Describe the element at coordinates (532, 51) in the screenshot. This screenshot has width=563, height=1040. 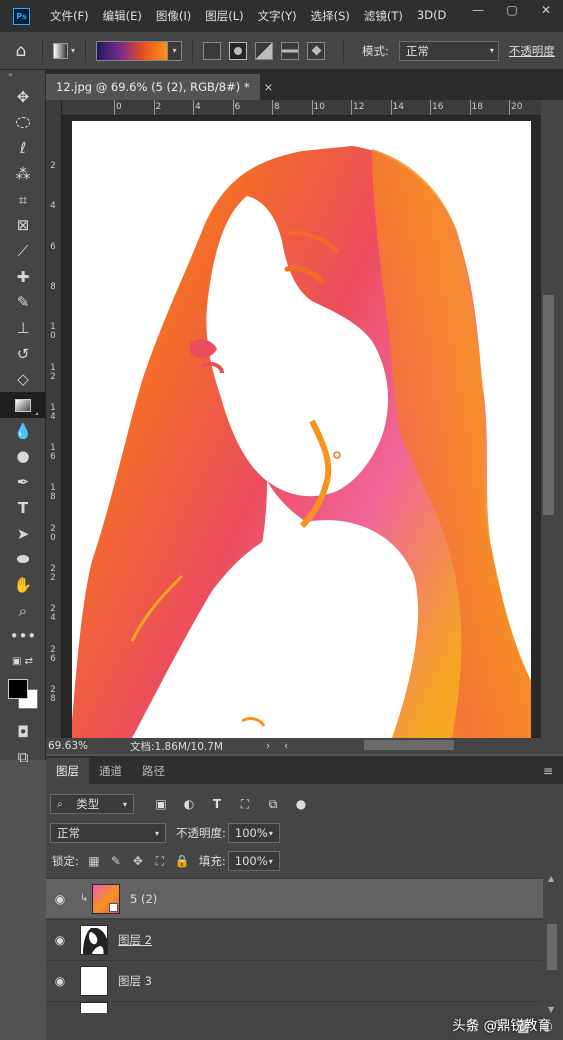
I see `opacity-label: 不透明度` at that location.